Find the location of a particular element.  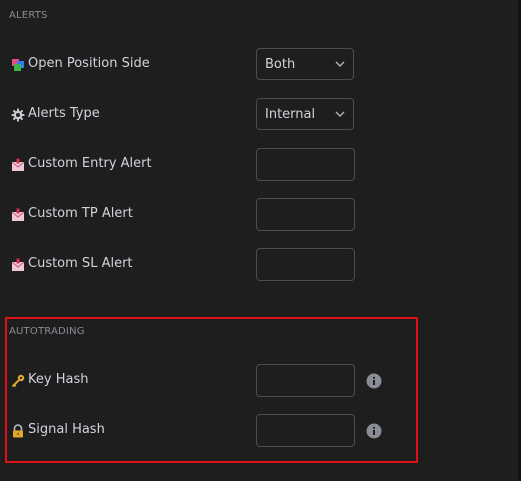

custom-sl-alert-input is located at coordinates (305, 264).